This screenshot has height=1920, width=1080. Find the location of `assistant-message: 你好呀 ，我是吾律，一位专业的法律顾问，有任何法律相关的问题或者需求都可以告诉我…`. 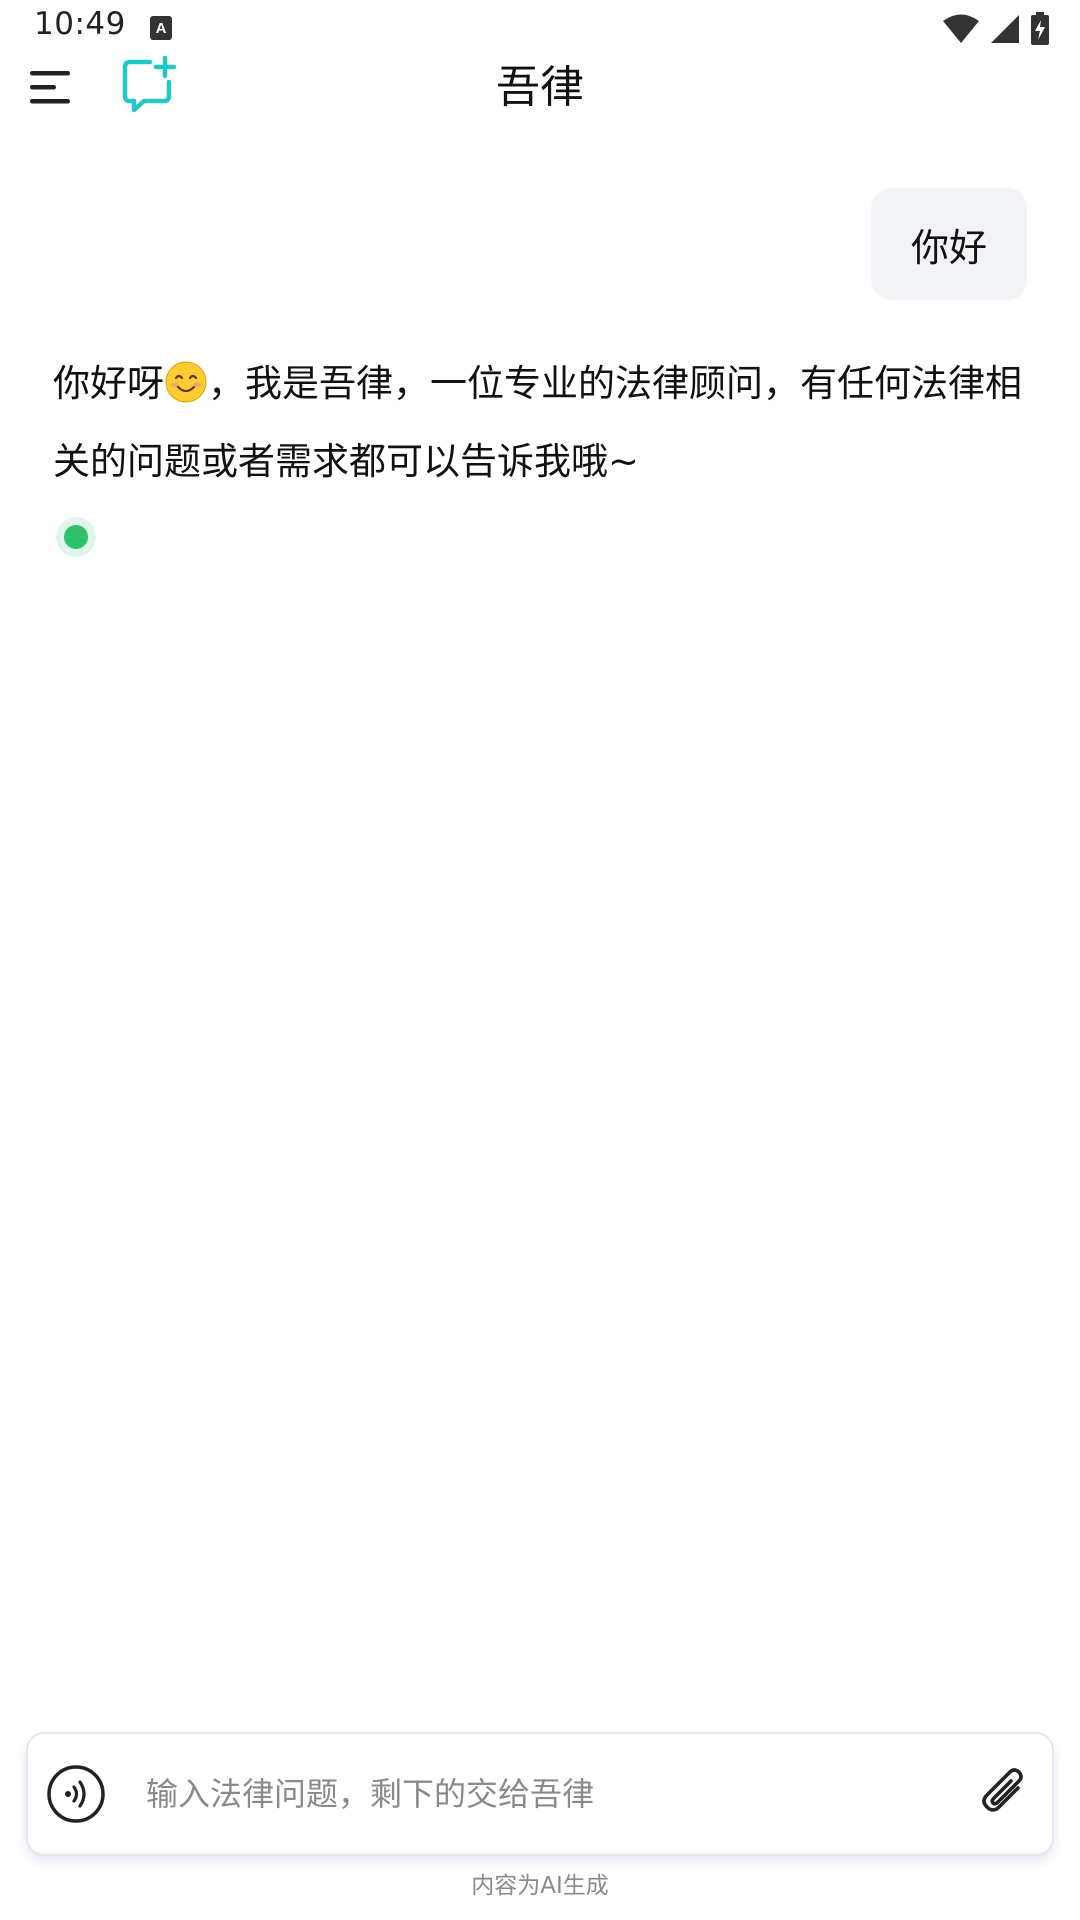

assistant-message: 你好呀 ，我是吾律，一位专业的法律顾问，有任何法律相关的问题或者需求都可以告诉我… is located at coordinates (543, 423).